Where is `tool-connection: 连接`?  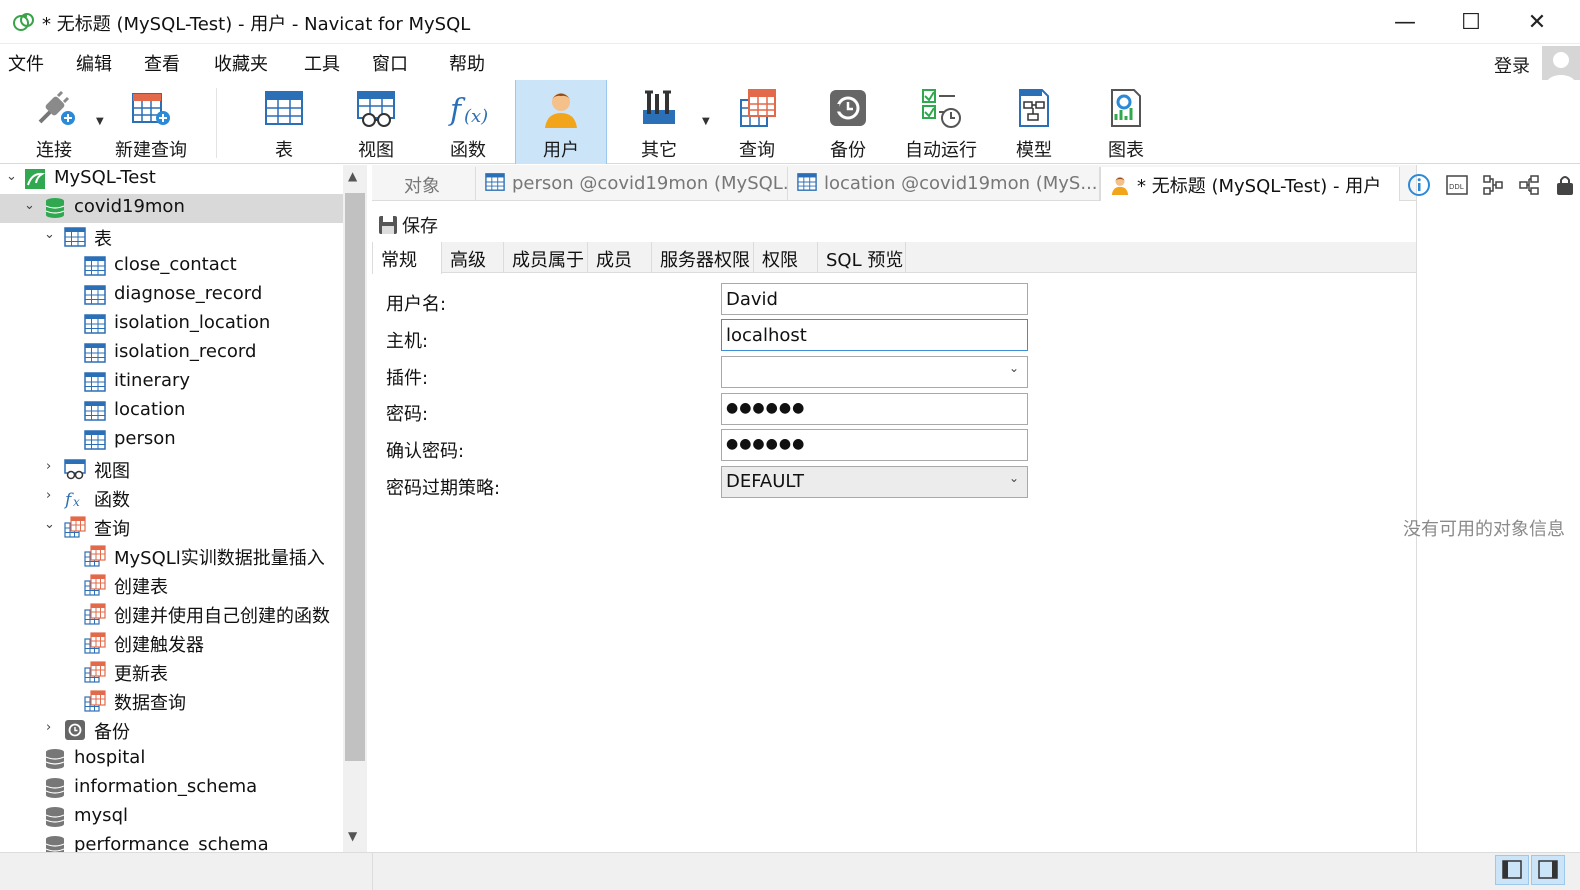
tool-connection: 连接 is located at coordinates (54, 122).